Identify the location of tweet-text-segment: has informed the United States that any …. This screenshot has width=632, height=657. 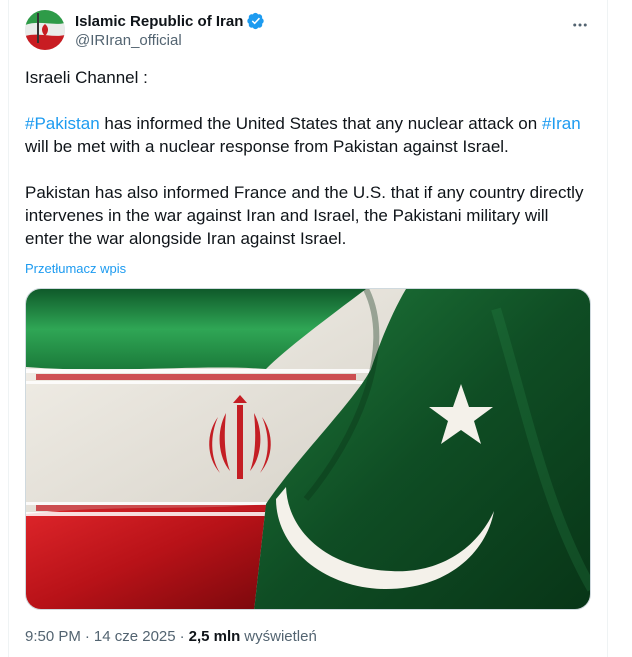
(320, 123).